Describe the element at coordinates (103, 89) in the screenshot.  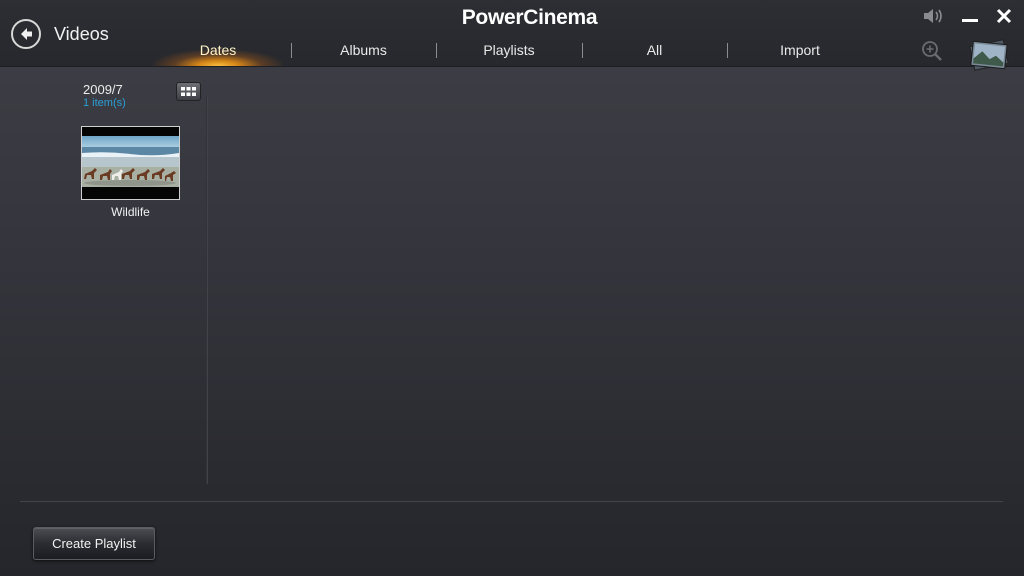
I see `date-group-label: 2009/7` at that location.